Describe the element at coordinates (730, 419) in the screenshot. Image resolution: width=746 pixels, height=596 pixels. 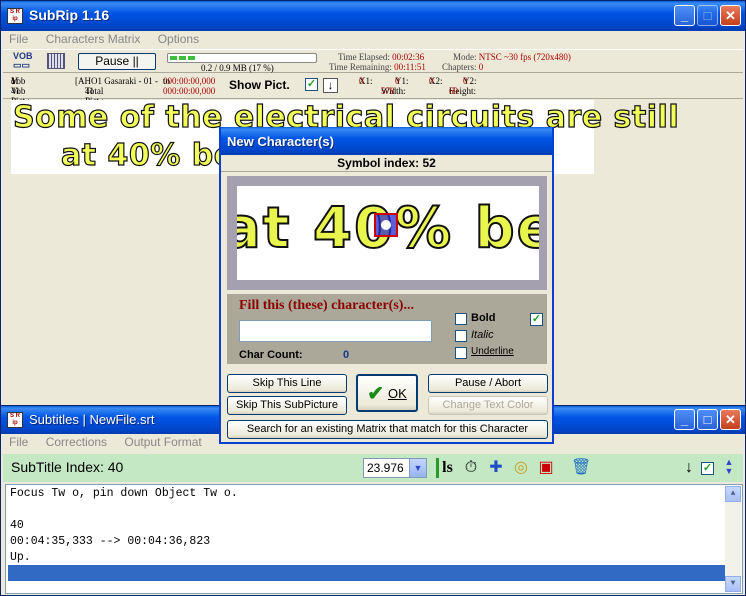
I see `subtitles-close-button: ✕` at that location.